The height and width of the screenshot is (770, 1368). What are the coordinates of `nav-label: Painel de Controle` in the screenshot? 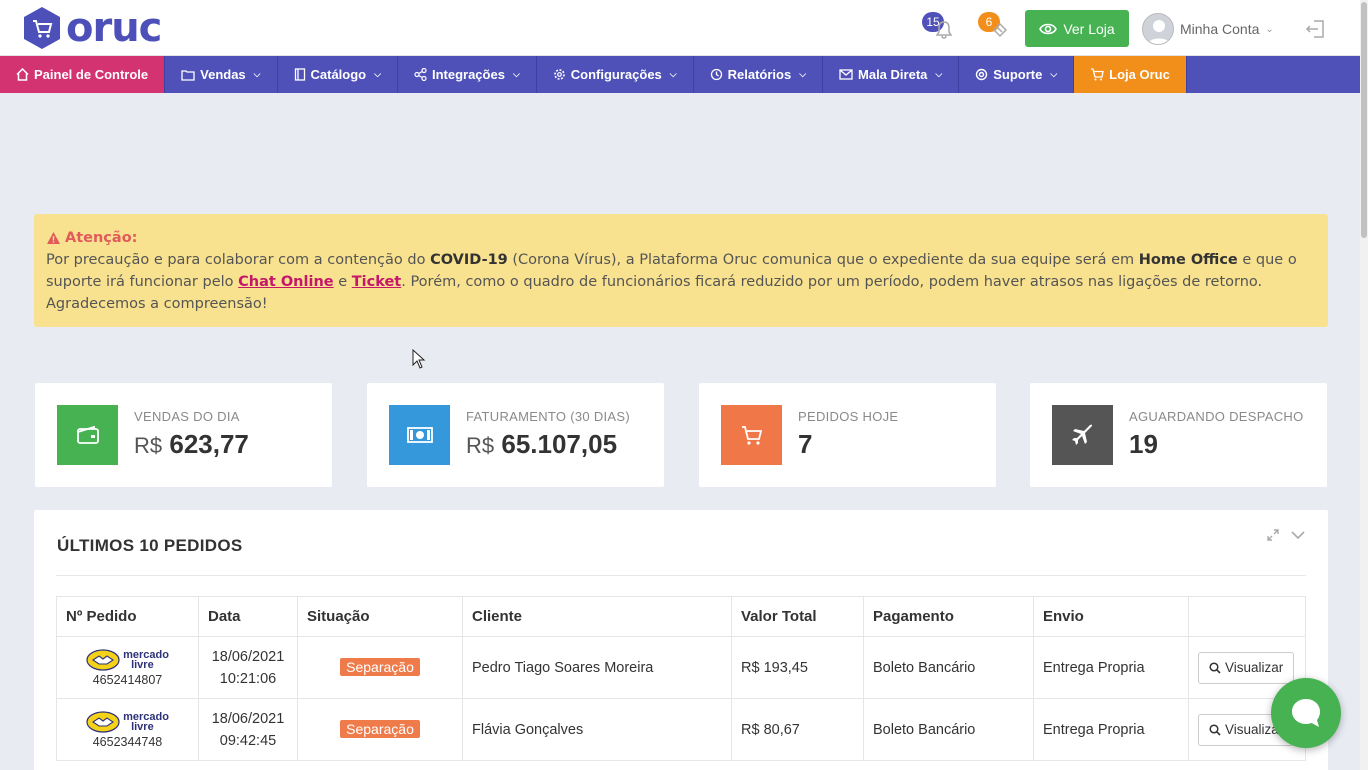 It's located at (91, 74).